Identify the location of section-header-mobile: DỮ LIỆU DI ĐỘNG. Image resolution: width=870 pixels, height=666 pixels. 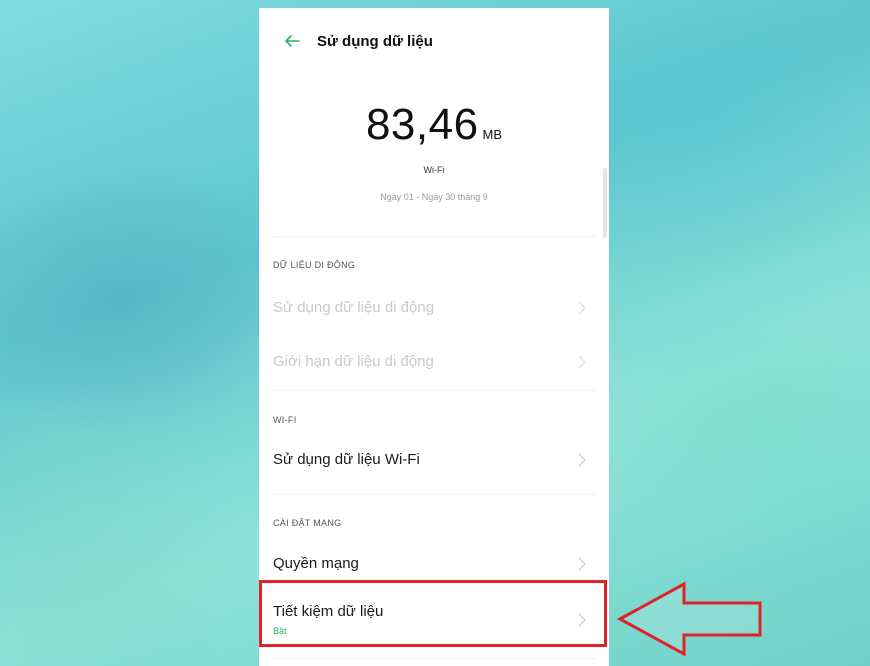
(314, 265).